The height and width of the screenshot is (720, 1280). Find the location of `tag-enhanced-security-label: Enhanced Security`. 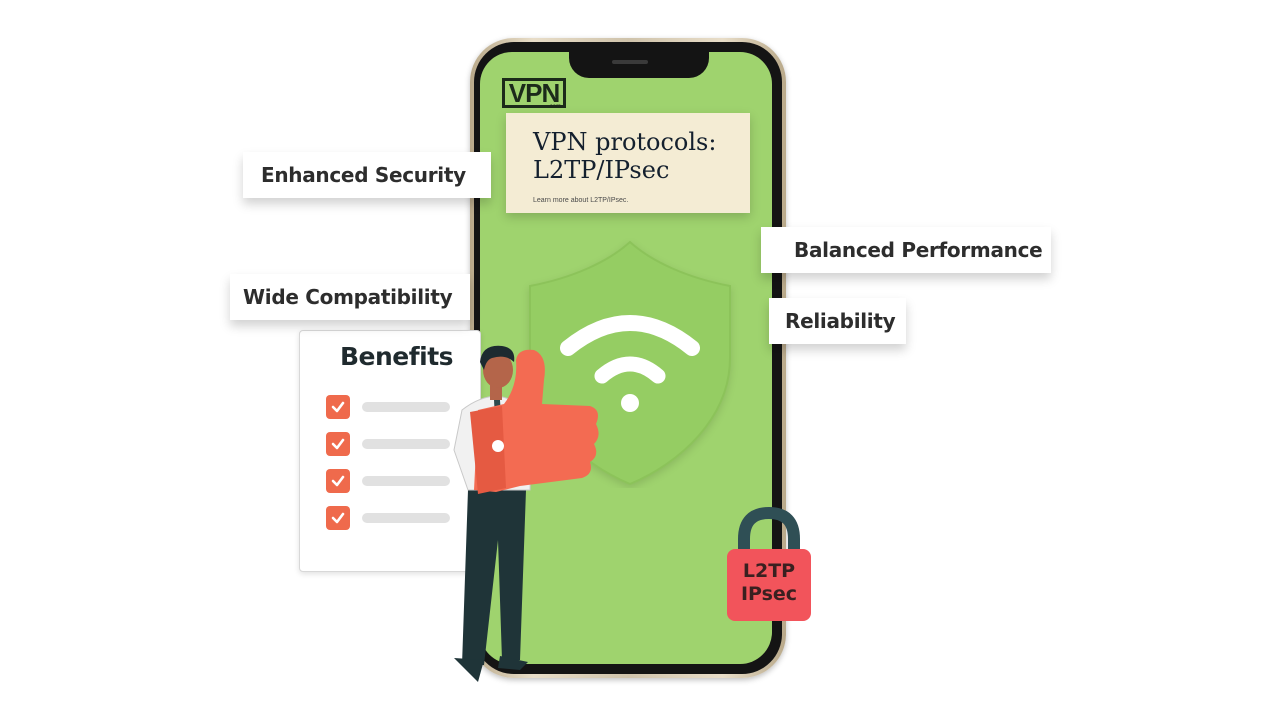

tag-enhanced-security-label: Enhanced Security is located at coordinates (363, 175).